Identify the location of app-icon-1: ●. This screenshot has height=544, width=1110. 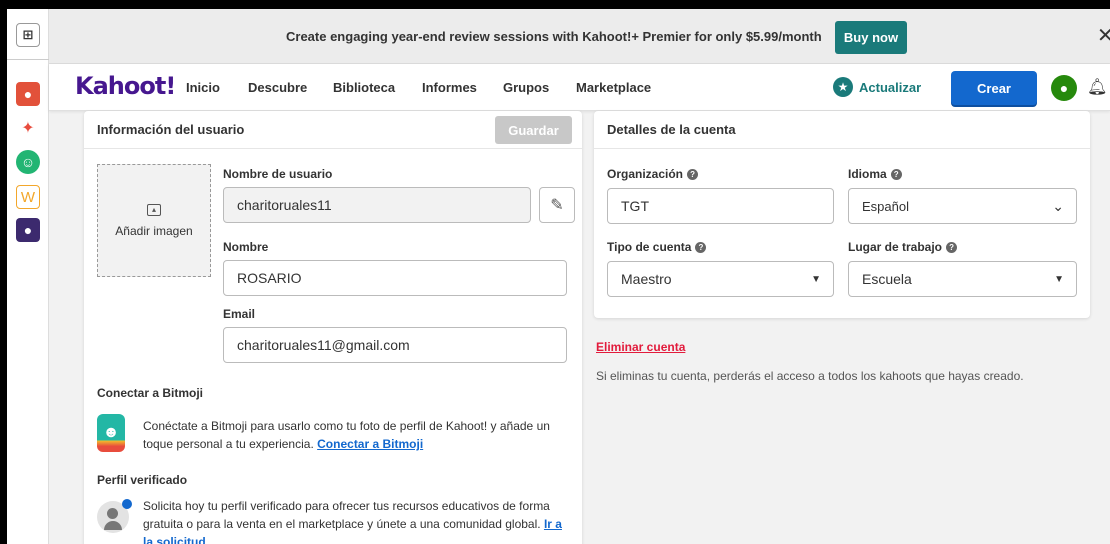
(28, 94).